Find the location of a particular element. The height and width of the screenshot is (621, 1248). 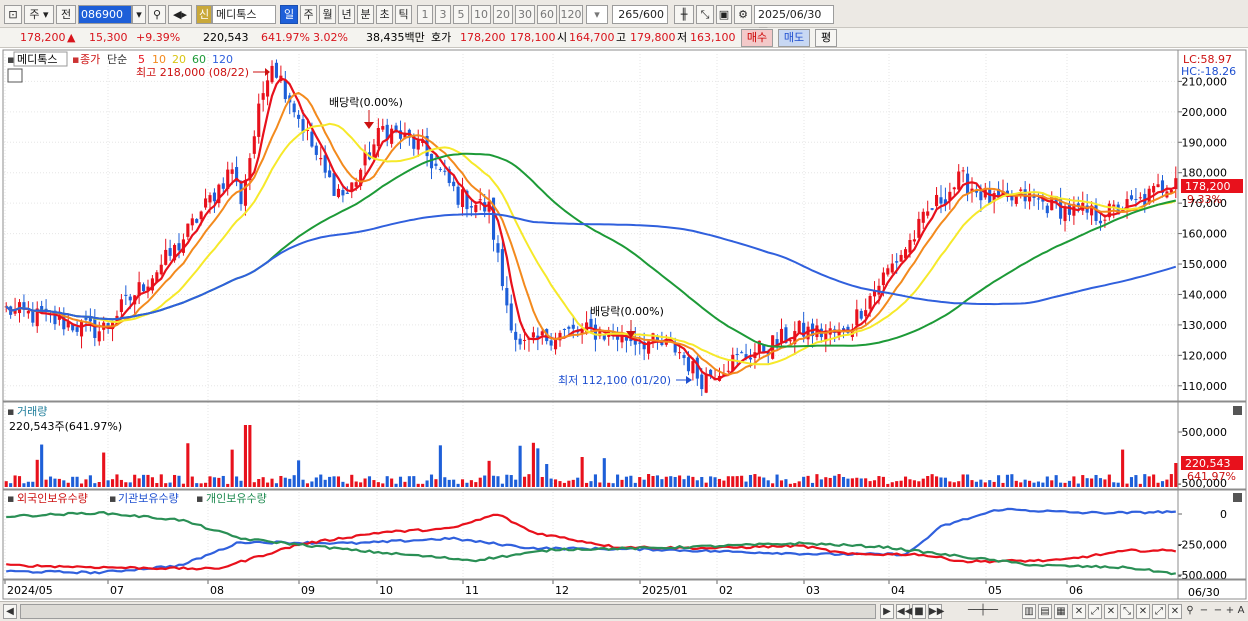

stock-code-input: 086900 is located at coordinates (105, 14).